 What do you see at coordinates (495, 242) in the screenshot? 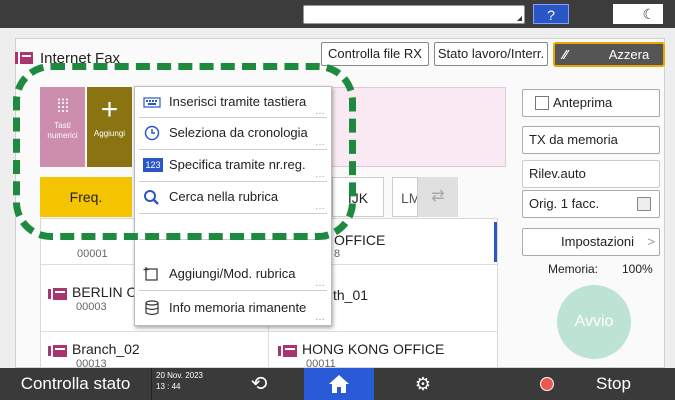
I see `list-scrollbar` at bounding box center [495, 242].